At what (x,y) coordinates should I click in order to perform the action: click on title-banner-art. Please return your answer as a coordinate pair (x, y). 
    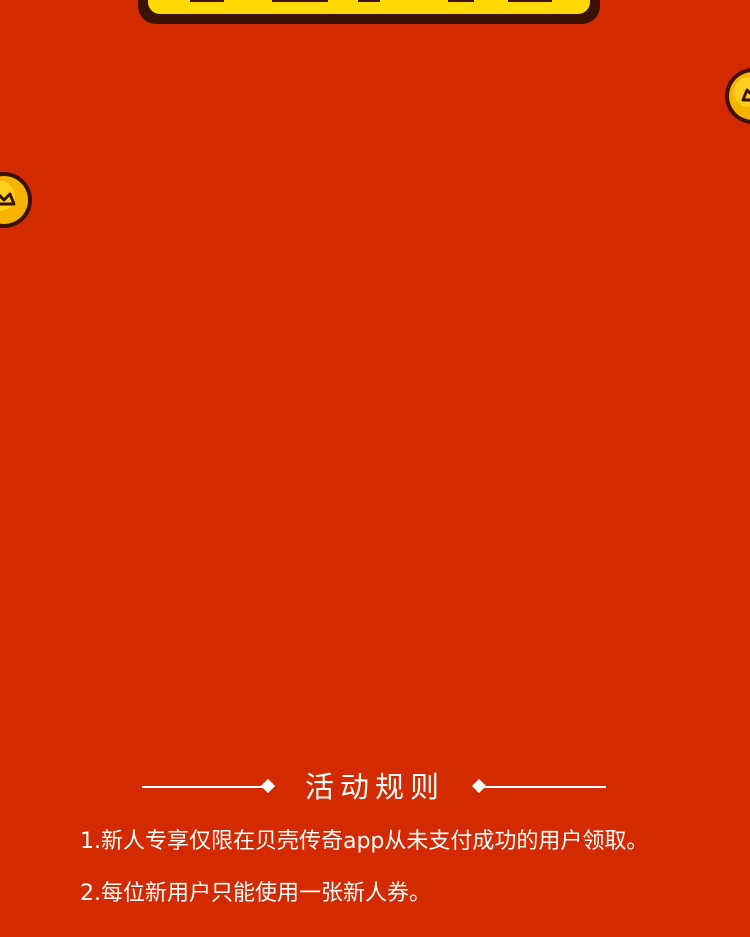
    Looking at the image, I should click on (369, 12).